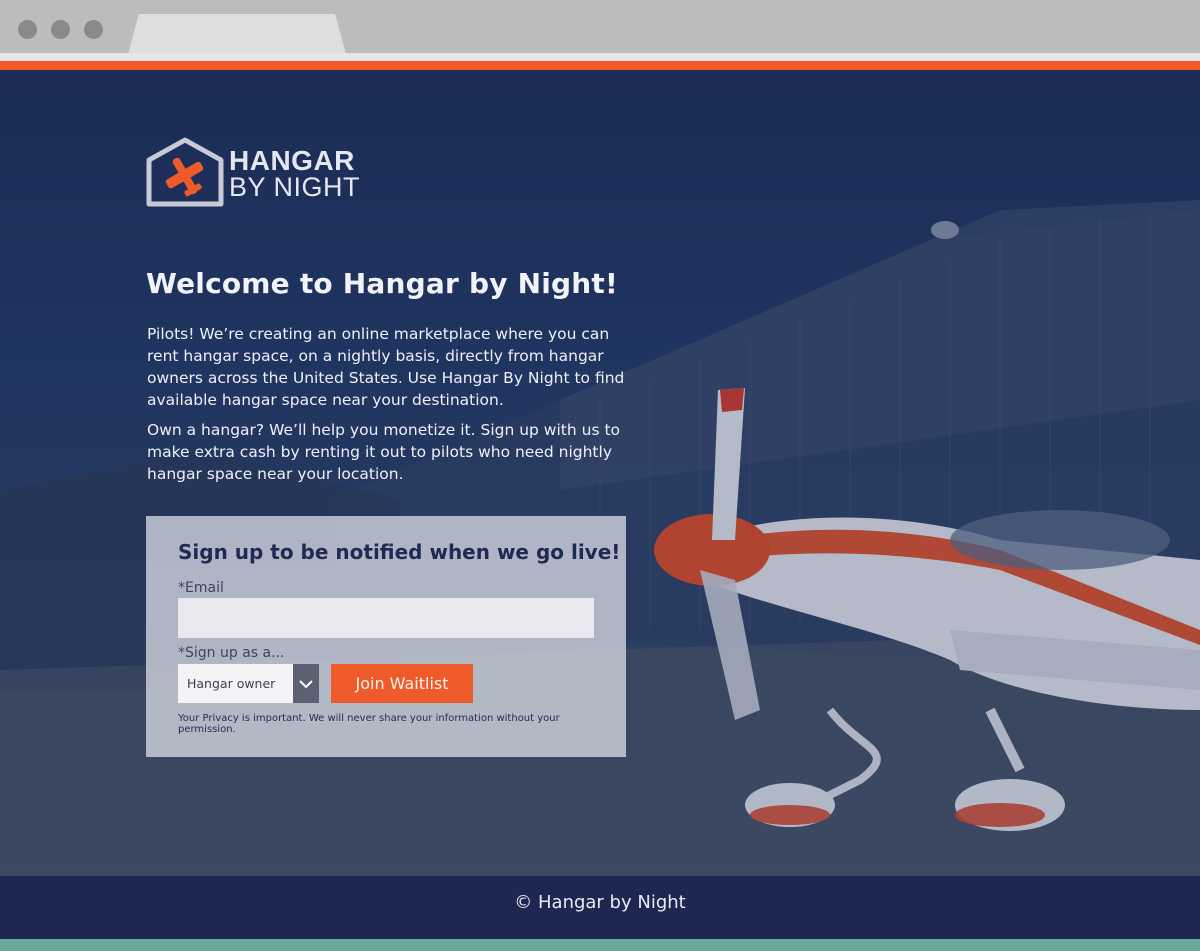 The image size is (1200, 951). Describe the element at coordinates (402, 683) in the screenshot. I see `join-waitlist-button: Join Waitlist` at that location.